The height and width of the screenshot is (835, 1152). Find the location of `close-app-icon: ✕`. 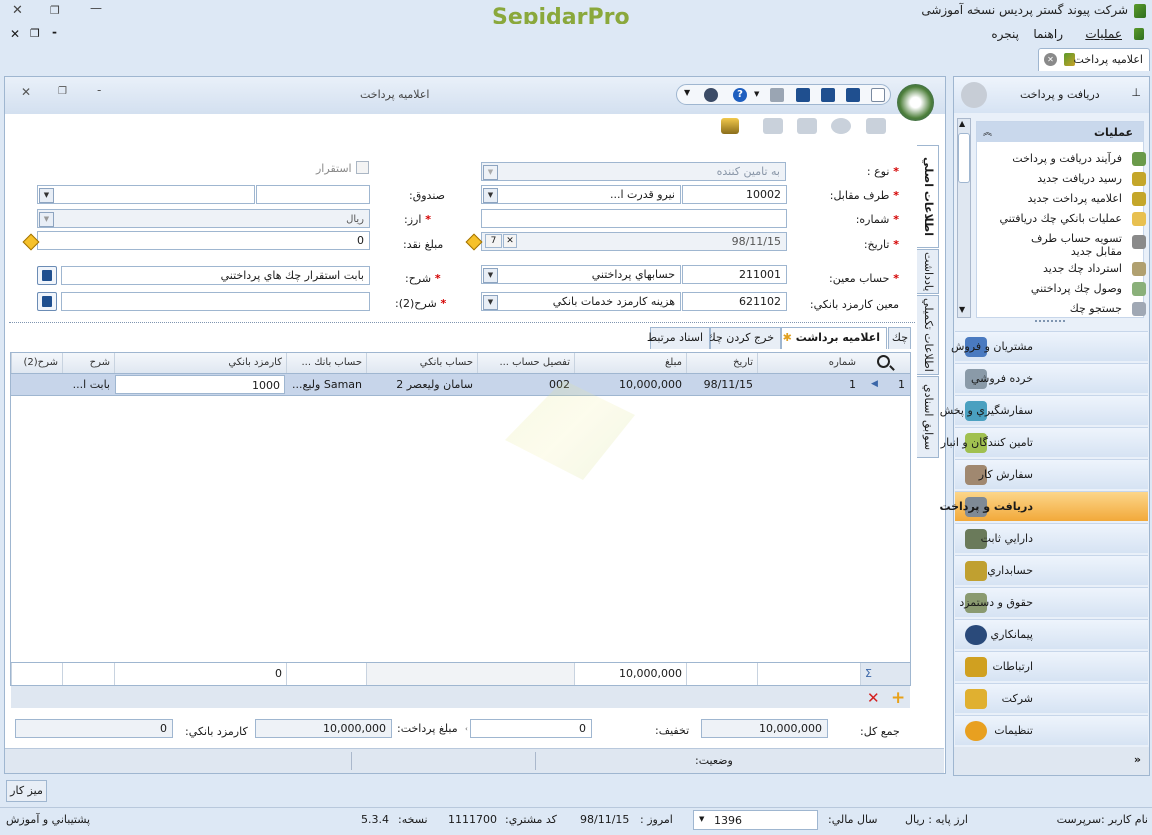

close-app-icon: ✕ is located at coordinates (17, 10).